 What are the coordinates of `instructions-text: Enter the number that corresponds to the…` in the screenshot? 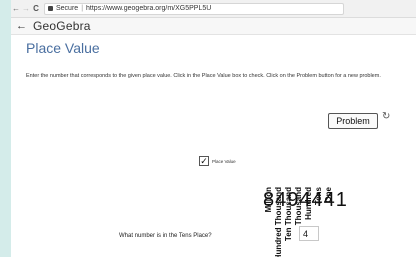 It's located at (203, 76).